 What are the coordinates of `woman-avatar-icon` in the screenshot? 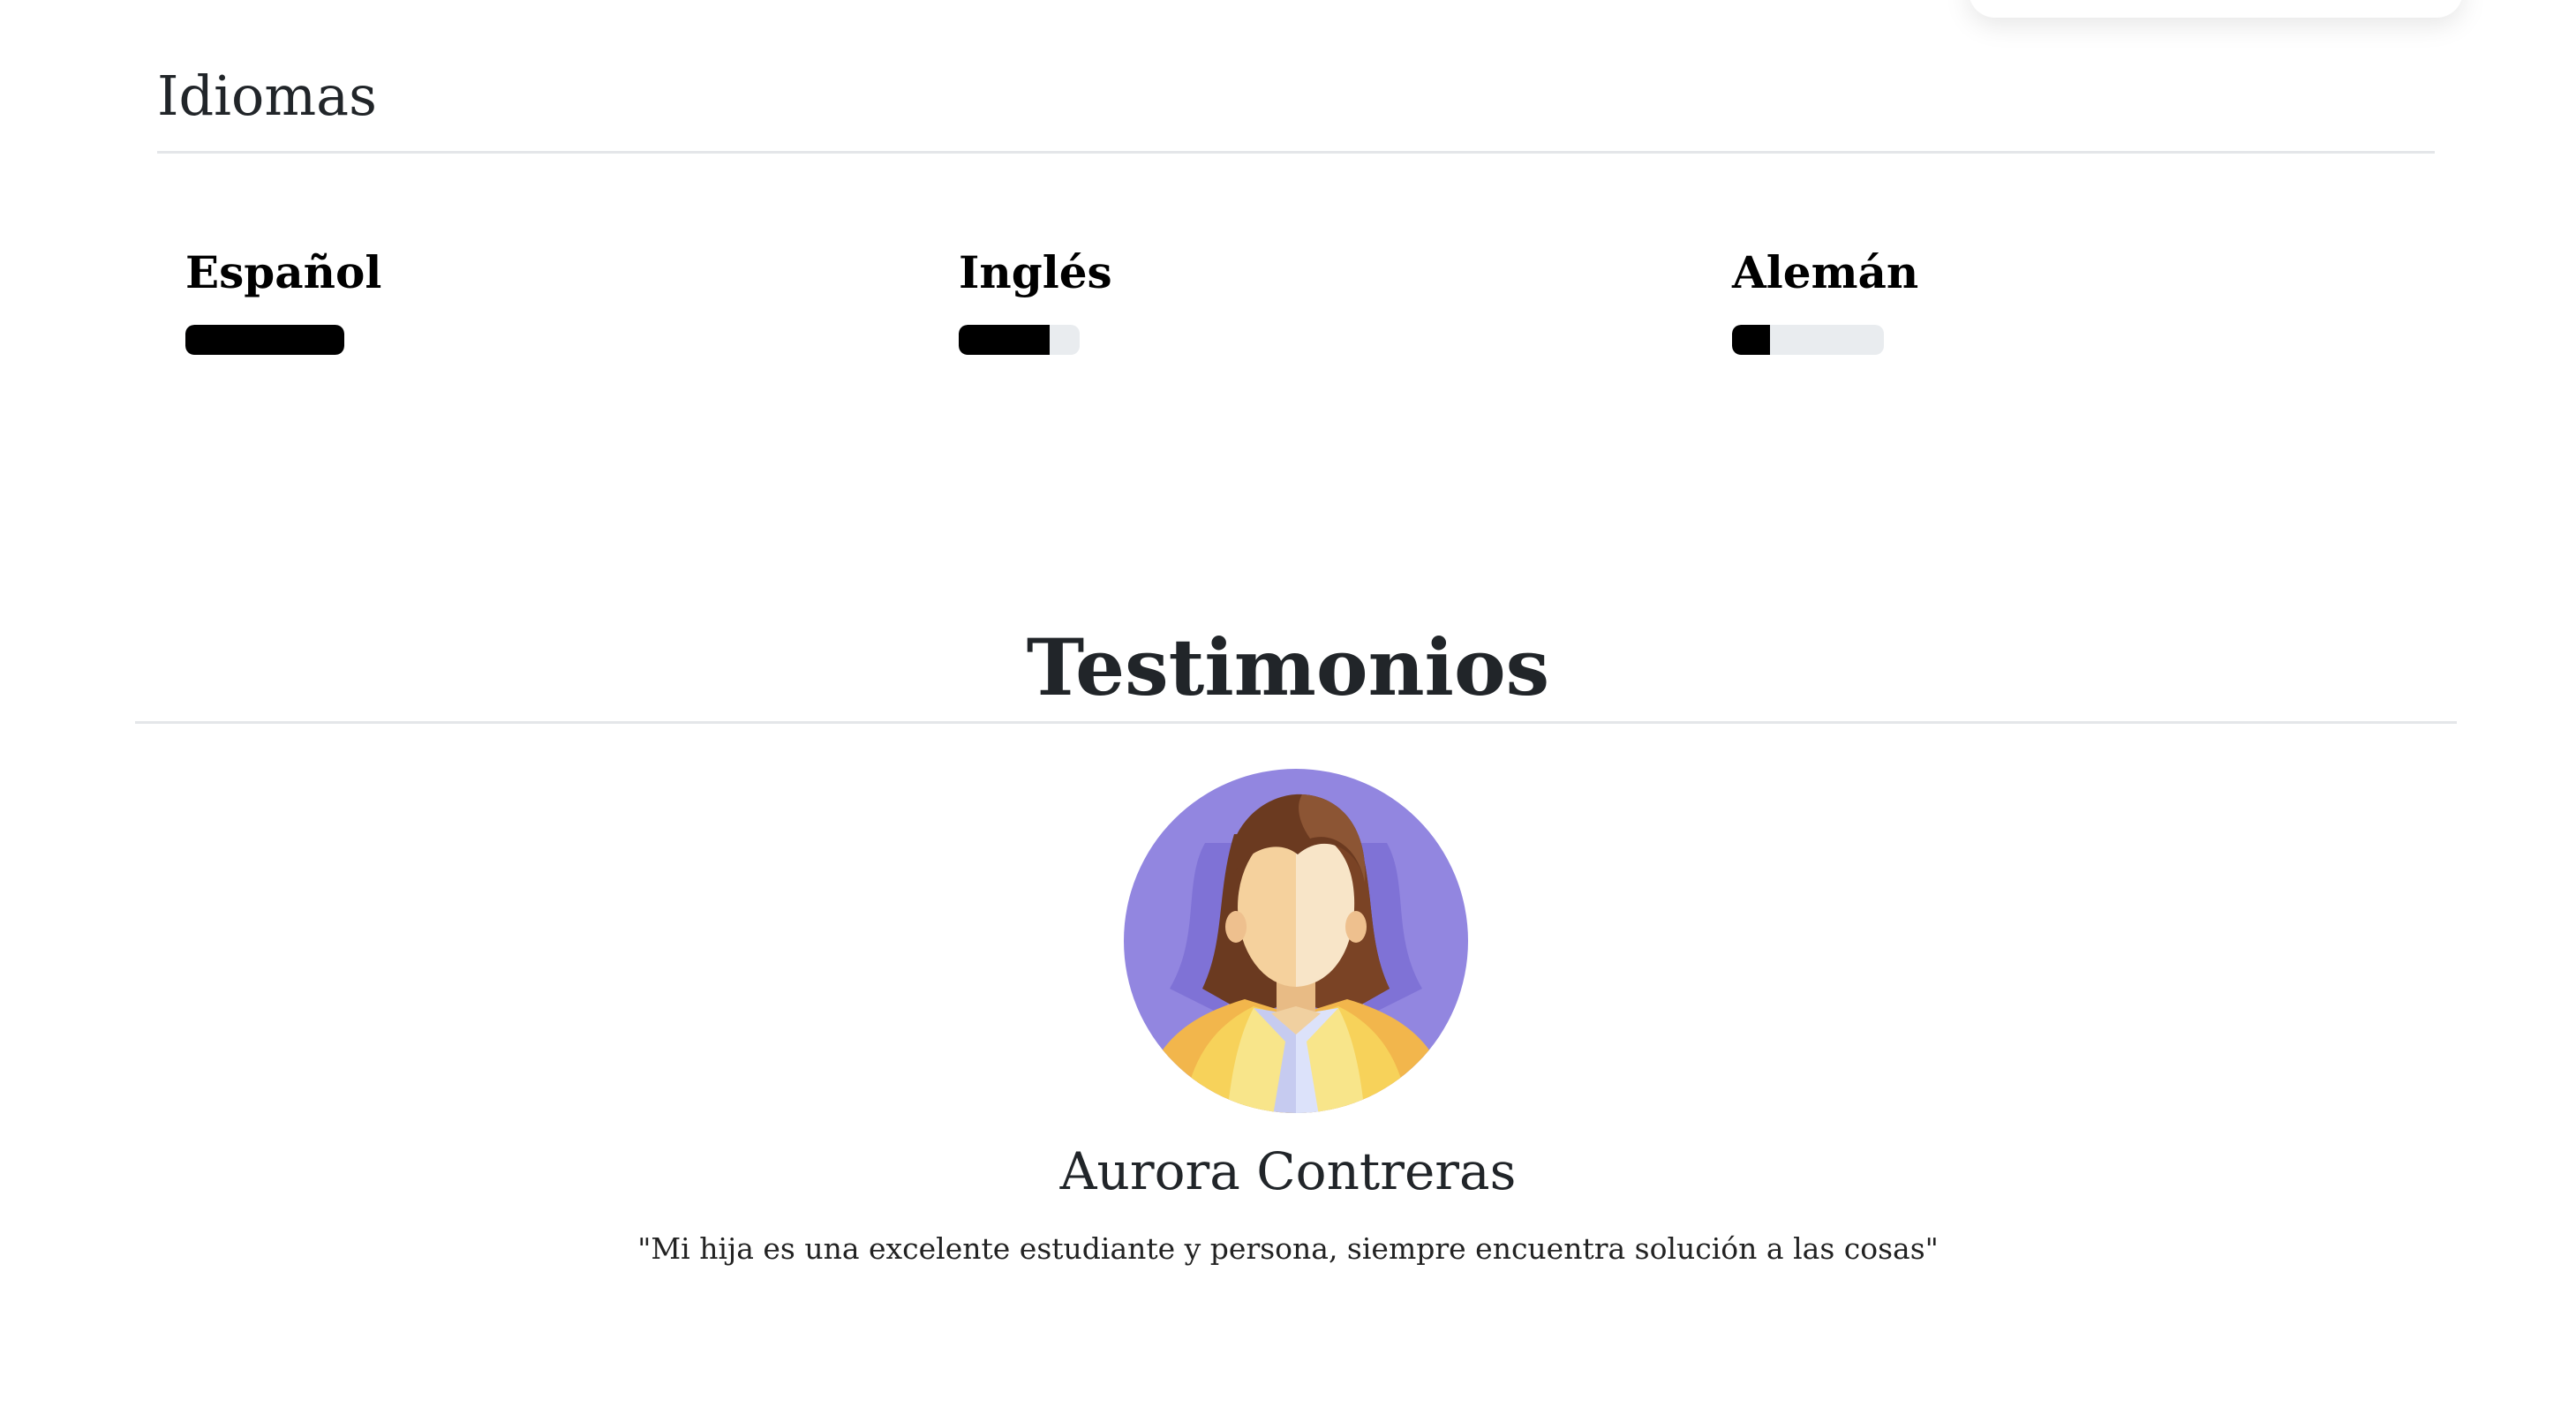 It's located at (1296, 941).